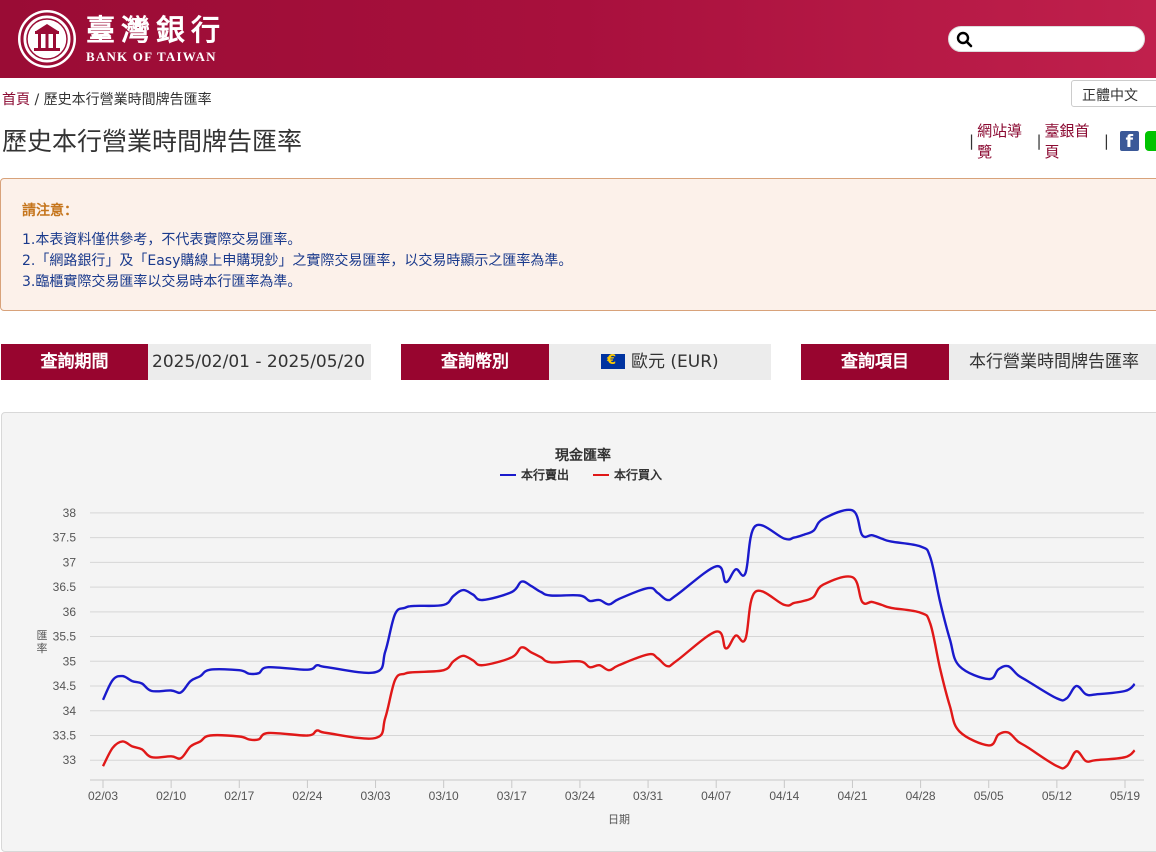 The height and width of the screenshot is (852, 1156). Describe the element at coordinates (50, 211) in the screenshot. I see `notice-title: 請注意：` at that location.